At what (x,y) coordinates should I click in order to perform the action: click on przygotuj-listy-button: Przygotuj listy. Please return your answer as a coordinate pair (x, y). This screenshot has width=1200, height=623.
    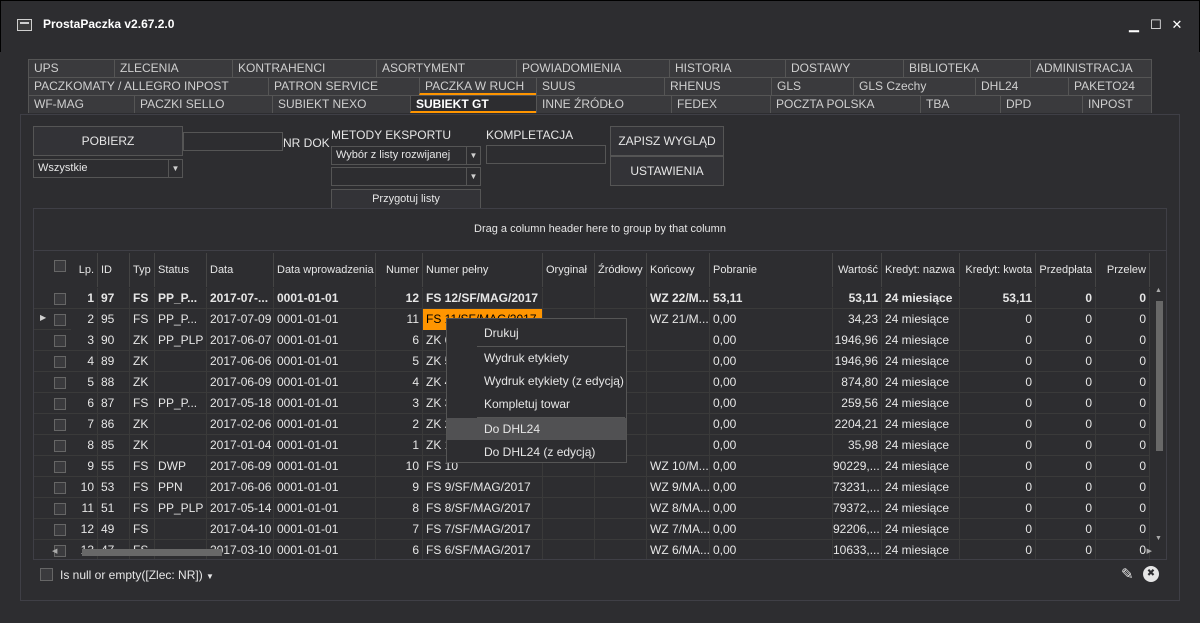
    Looking at the image, I should click on (406, 199).